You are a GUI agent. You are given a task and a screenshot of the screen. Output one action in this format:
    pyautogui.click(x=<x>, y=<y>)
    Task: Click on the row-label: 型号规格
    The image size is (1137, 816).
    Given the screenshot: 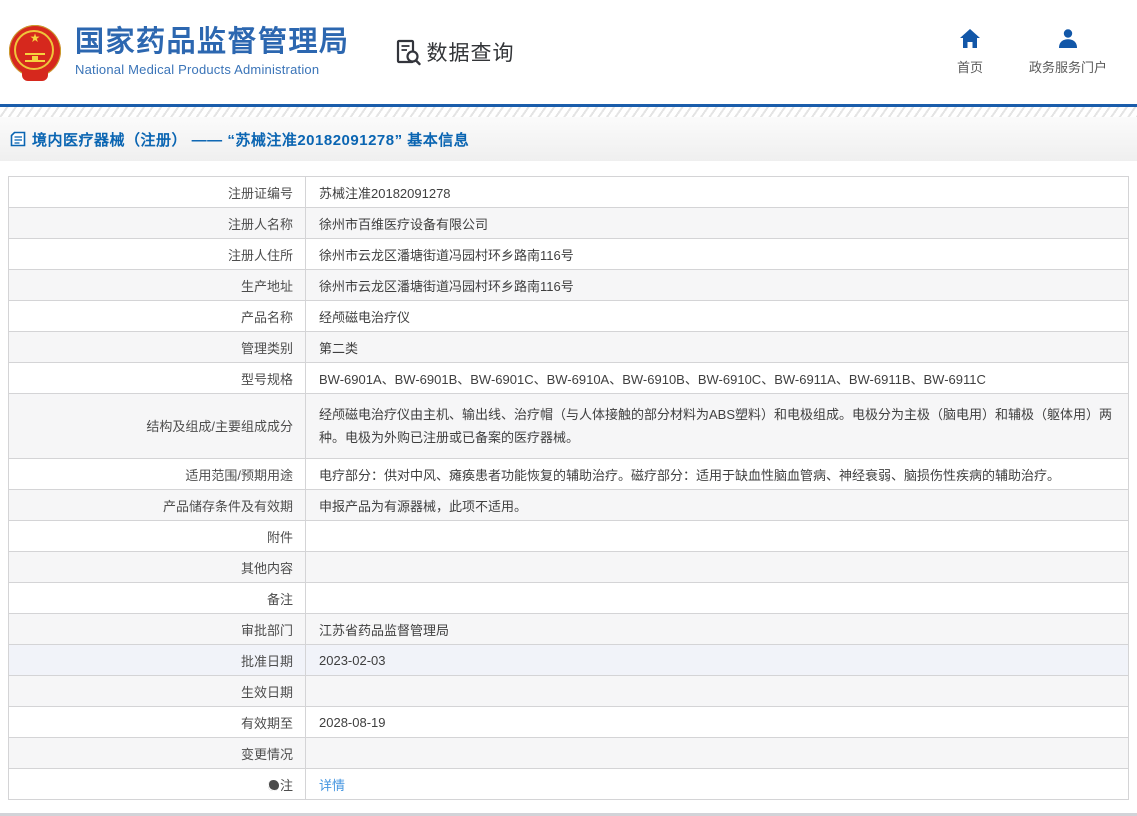 What is the action you would take?
    pyautogui.click(x=157, y=378)
    